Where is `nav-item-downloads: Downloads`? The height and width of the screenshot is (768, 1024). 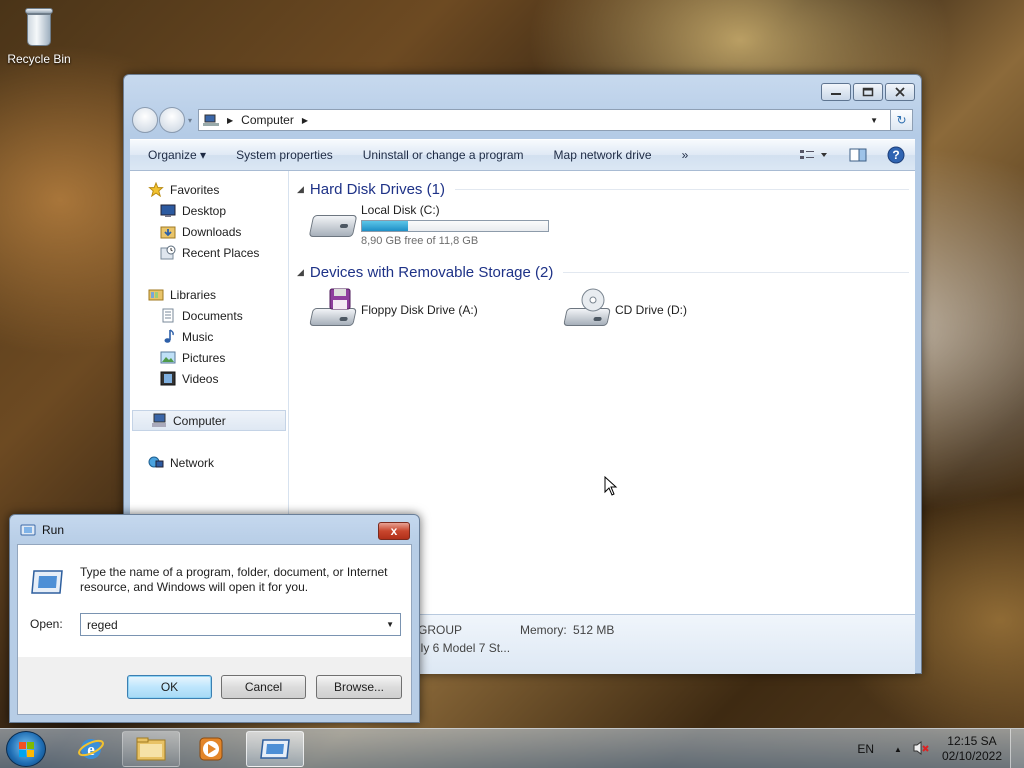 nav-item-downloads: Downloads is located at coordinates (209, 231).